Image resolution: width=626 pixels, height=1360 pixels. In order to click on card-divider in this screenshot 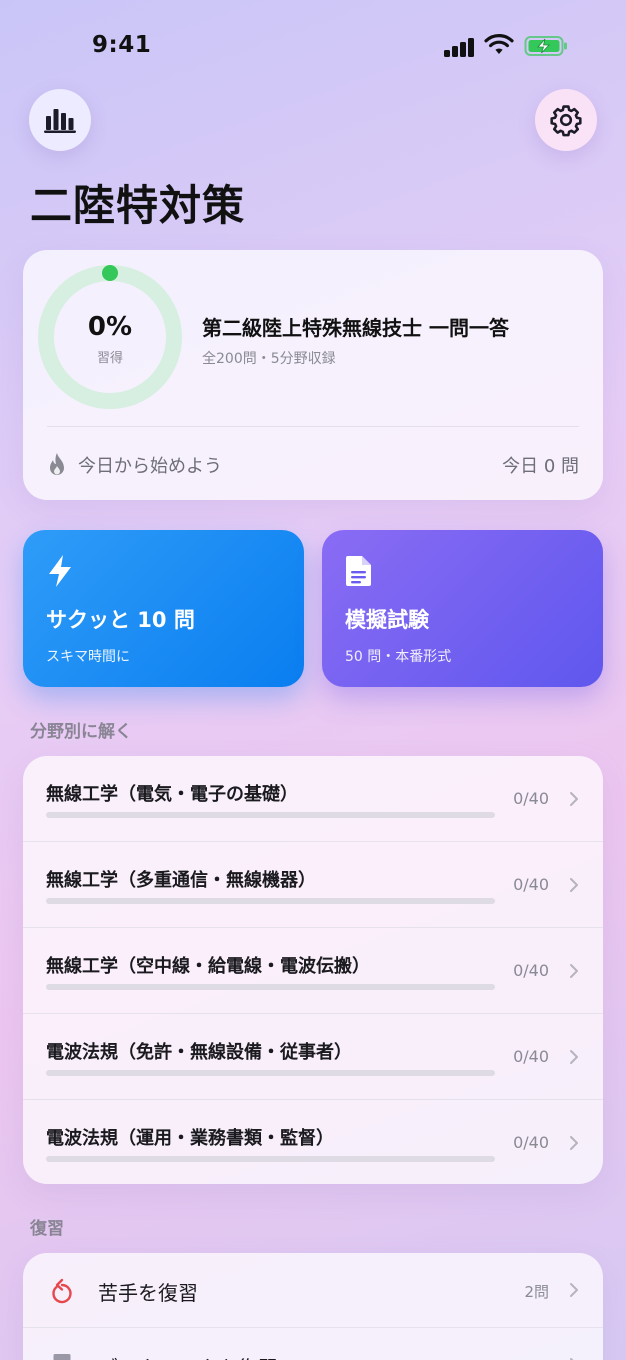, I will do `click(313, 426)`.